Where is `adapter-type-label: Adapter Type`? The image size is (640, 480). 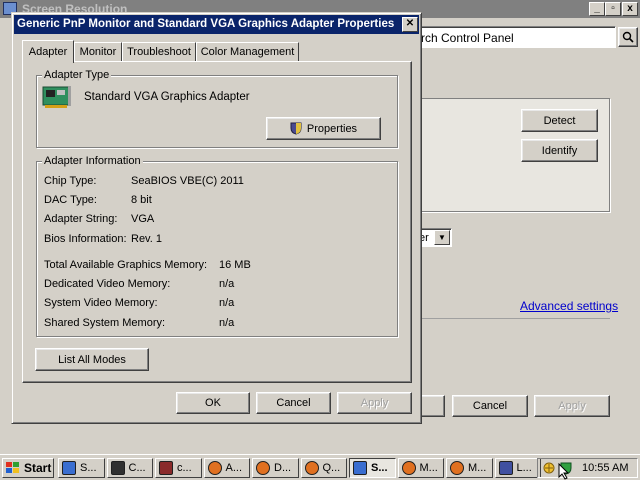 adapter-type-label: Adapter Type is located at coordinates (77, 75).